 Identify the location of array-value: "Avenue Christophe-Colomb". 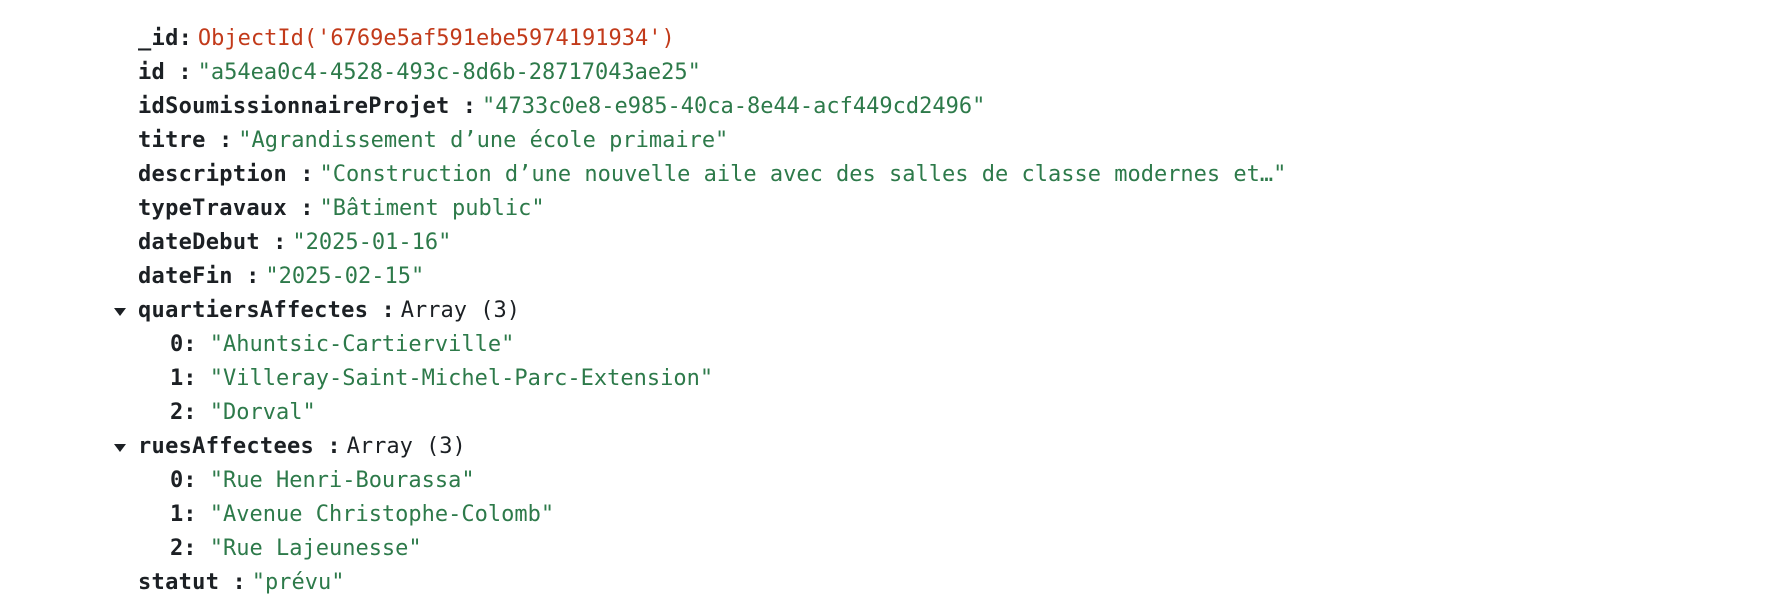
(382, 514).